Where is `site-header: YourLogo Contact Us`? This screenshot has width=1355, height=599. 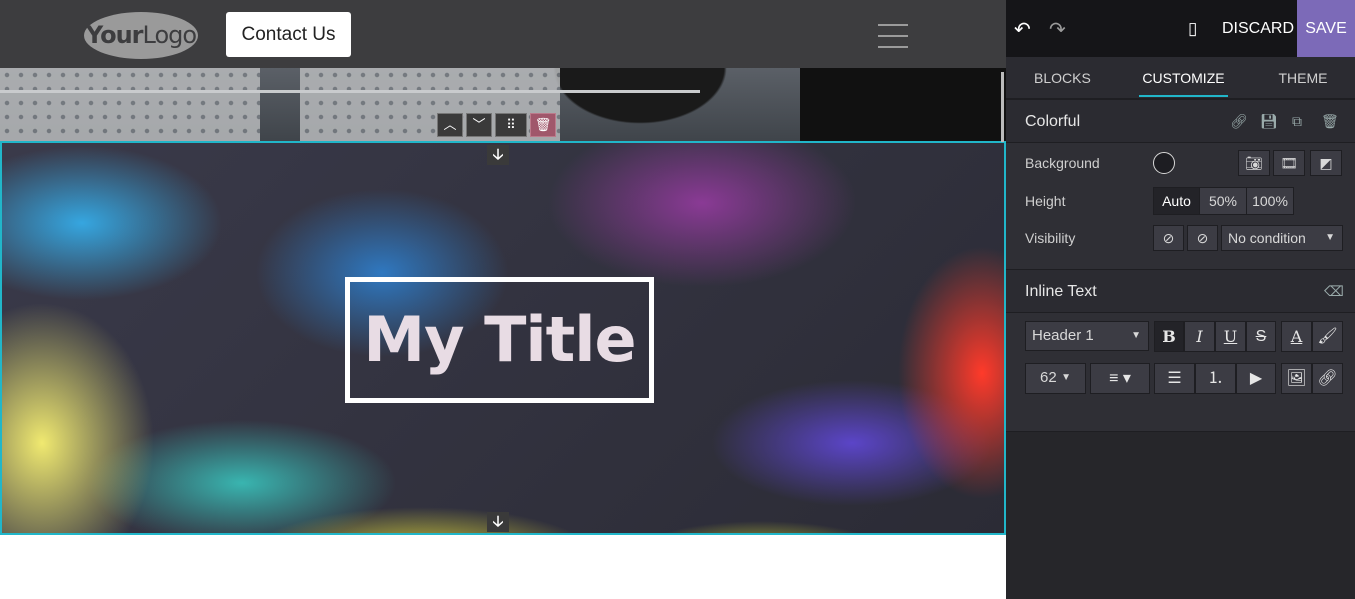
site-header: YourLogo Contact Us is located at coordinates (503, 34).